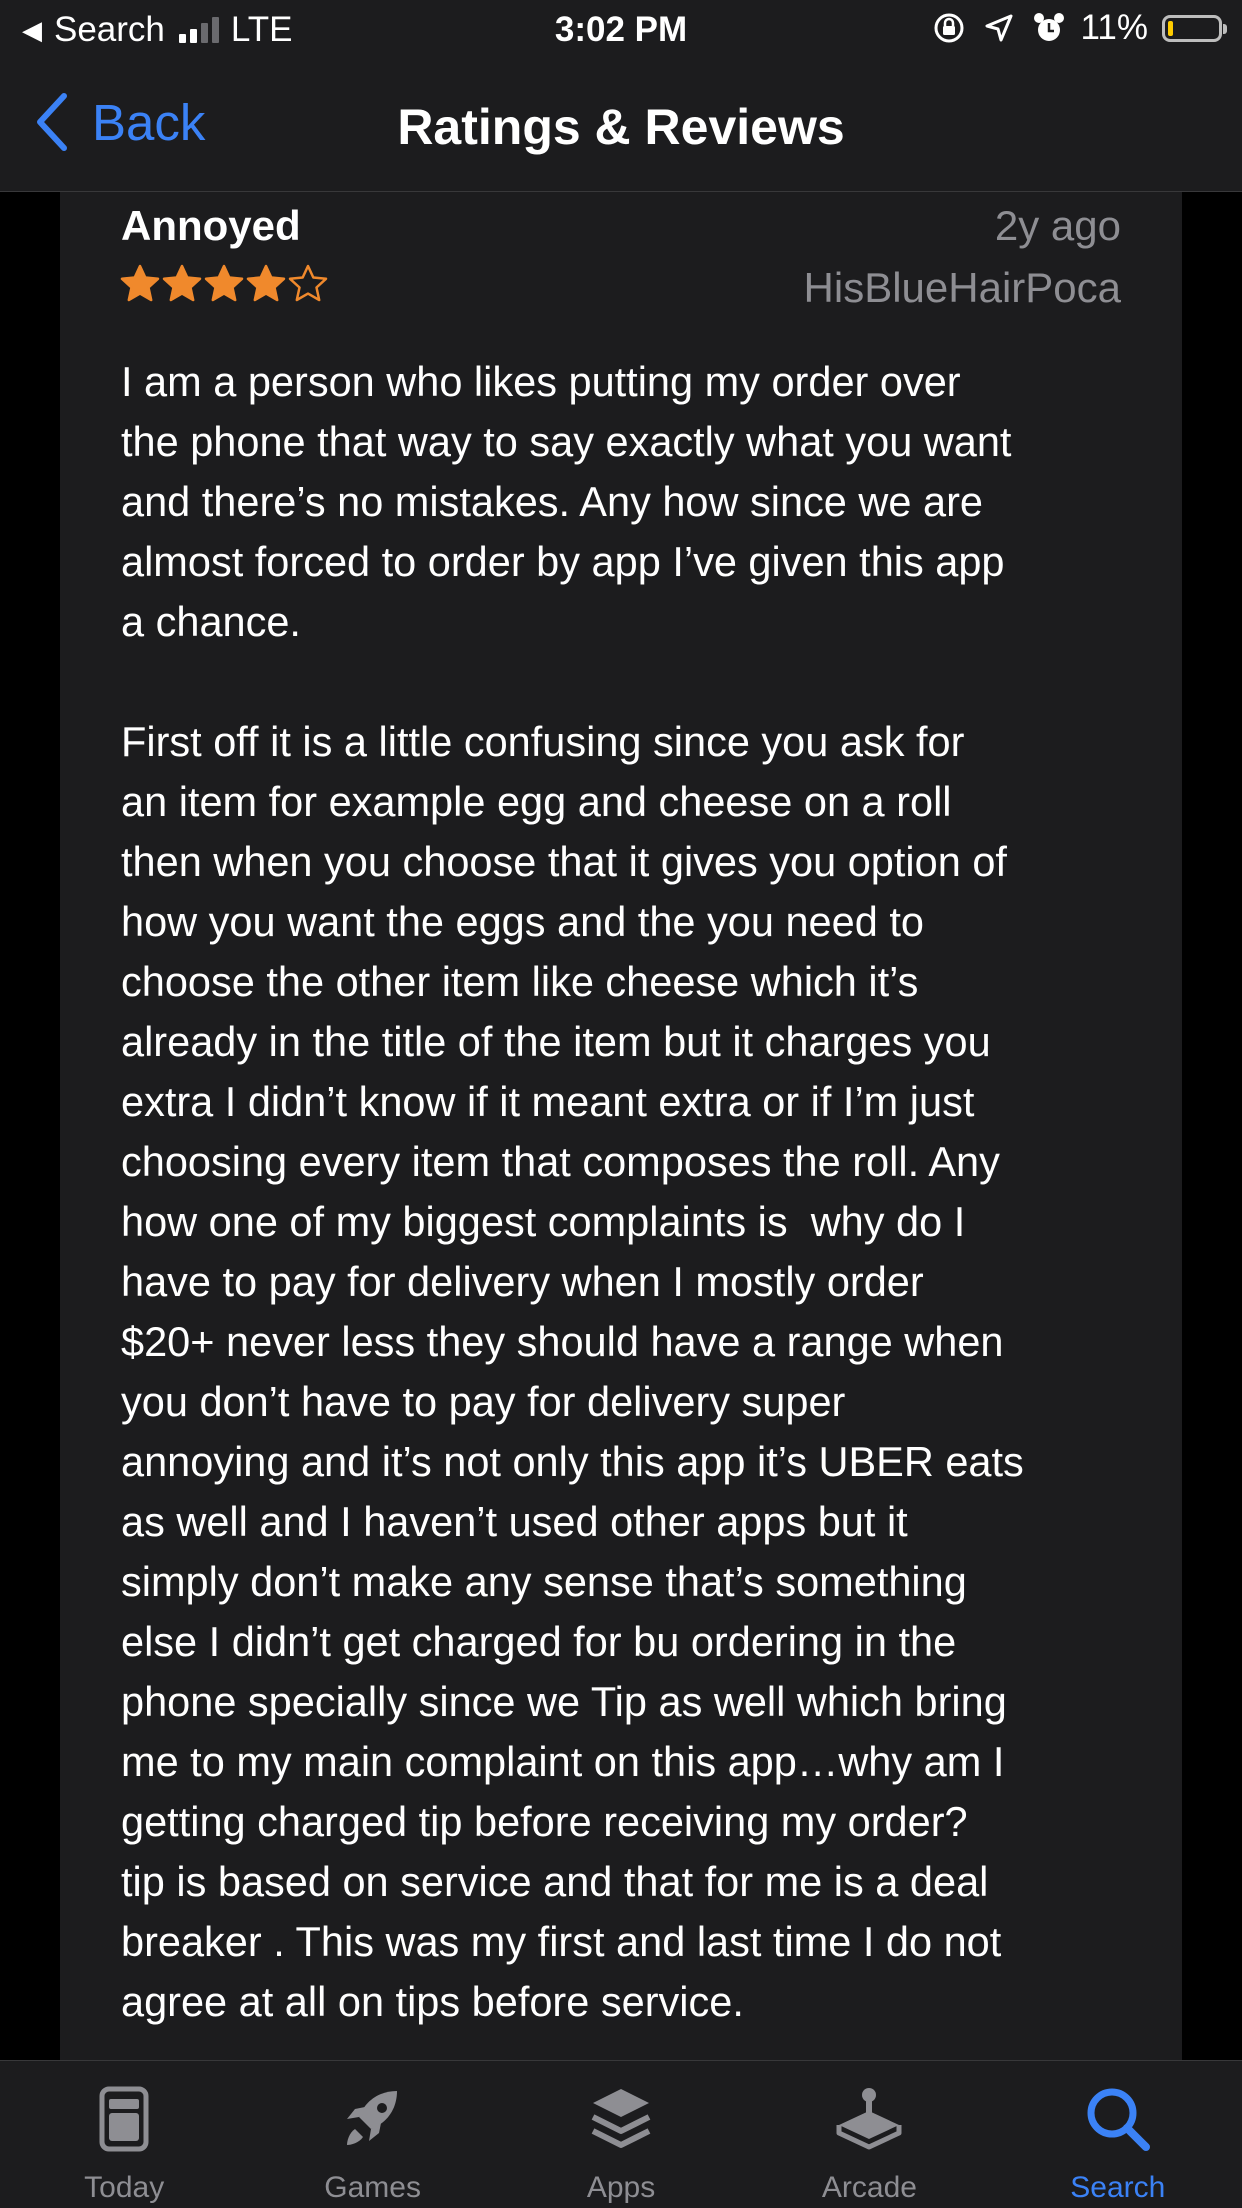  What do you see at coordinates (211, 225) in the screenshot?
I see `review-title: Annoyed` at bounding box center [211, 225].